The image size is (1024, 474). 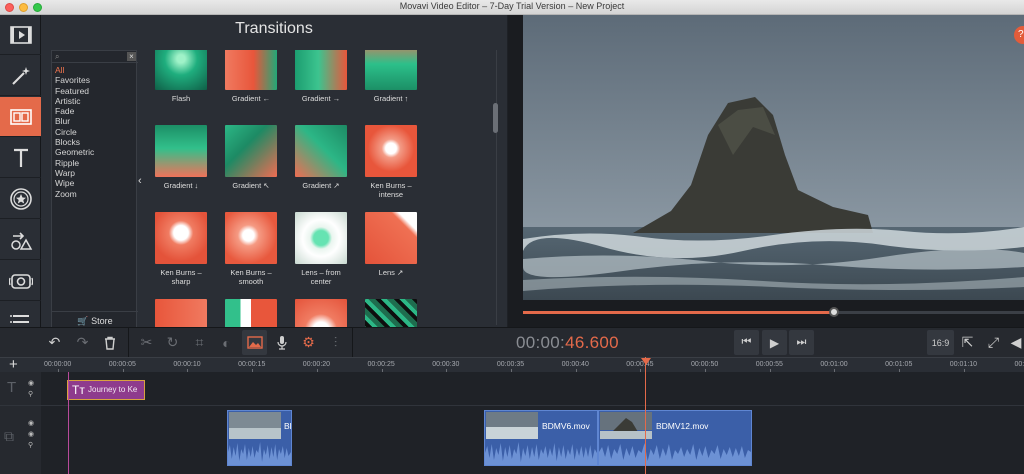 What do you see at coordinates (321, 86) in the screenshot?
I see `transition-tile: Gradient →` at bounding box center [321, 86].